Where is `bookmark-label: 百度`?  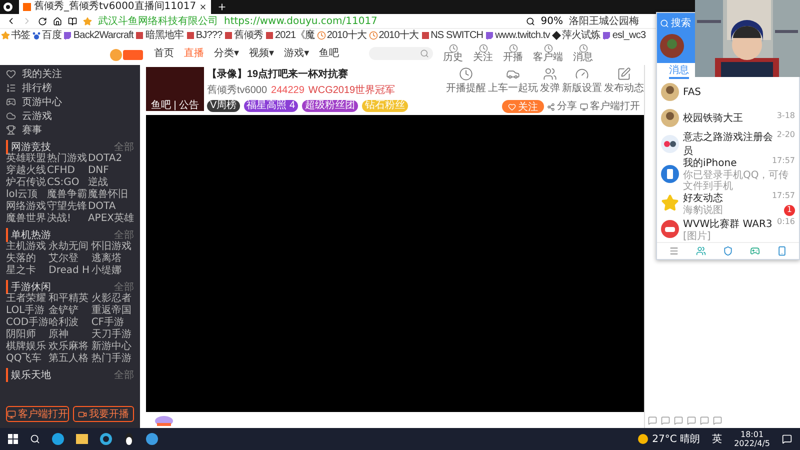 bookmark-label: 百度 is located at coordinates (52, 35).